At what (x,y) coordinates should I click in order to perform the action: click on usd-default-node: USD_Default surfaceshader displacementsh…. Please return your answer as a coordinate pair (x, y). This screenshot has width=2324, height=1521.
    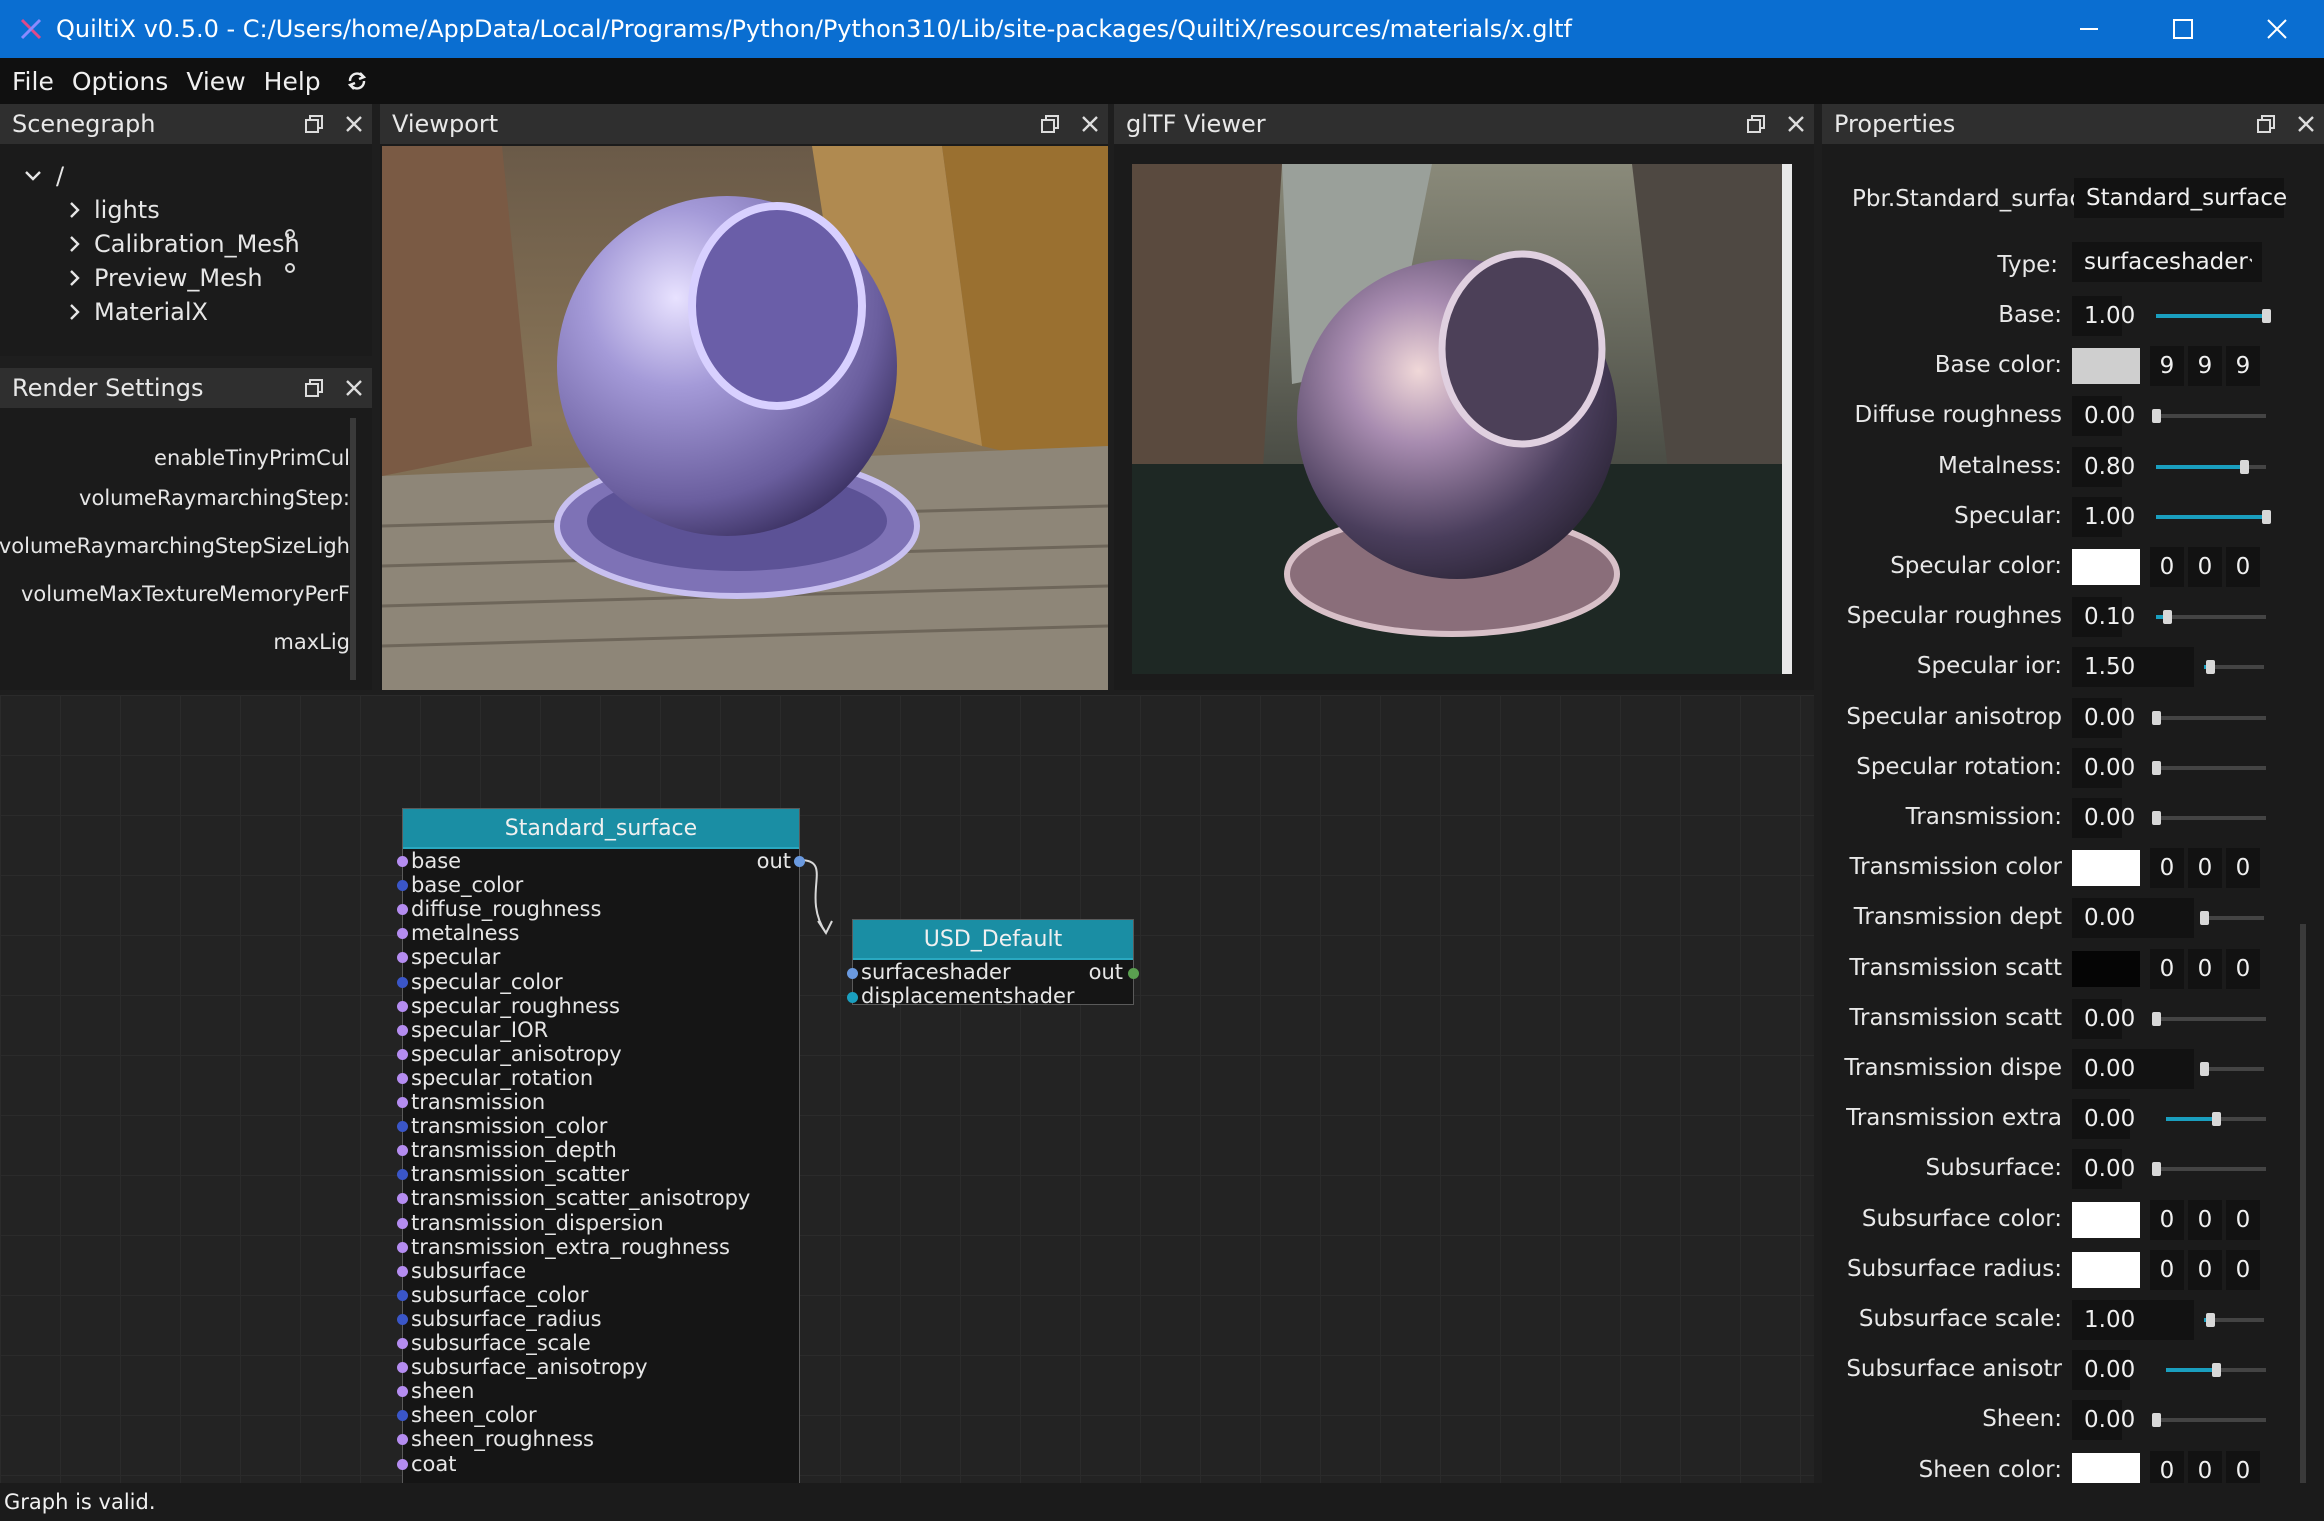
    Looking at the image, I should click on (993, 963).